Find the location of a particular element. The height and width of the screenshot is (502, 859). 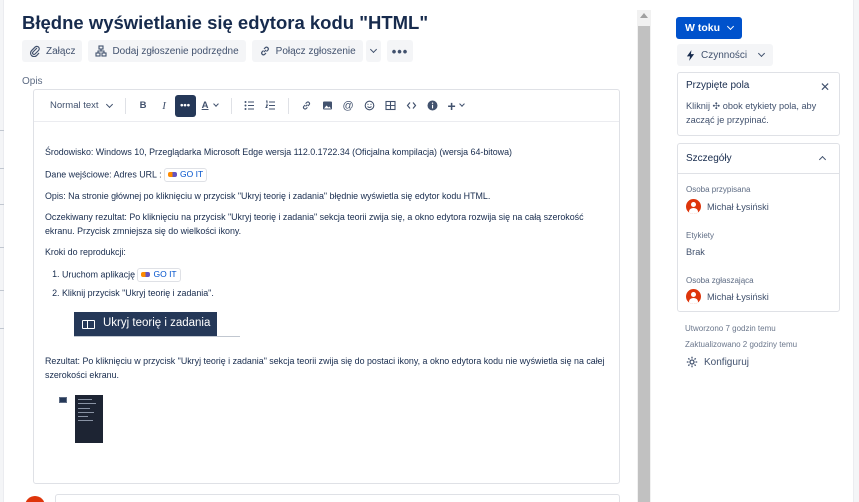

hide-theory-label: Ukryj teorię i zadania is located at coordinates (157, 323).